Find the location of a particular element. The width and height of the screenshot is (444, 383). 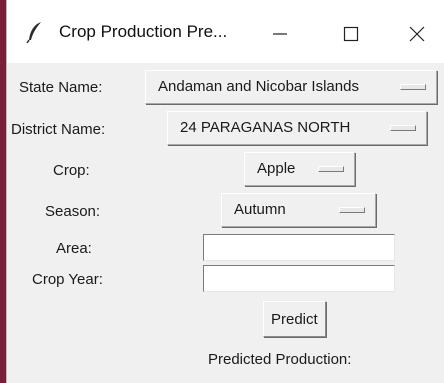

feather-icon is located at coordinates (33, 32).